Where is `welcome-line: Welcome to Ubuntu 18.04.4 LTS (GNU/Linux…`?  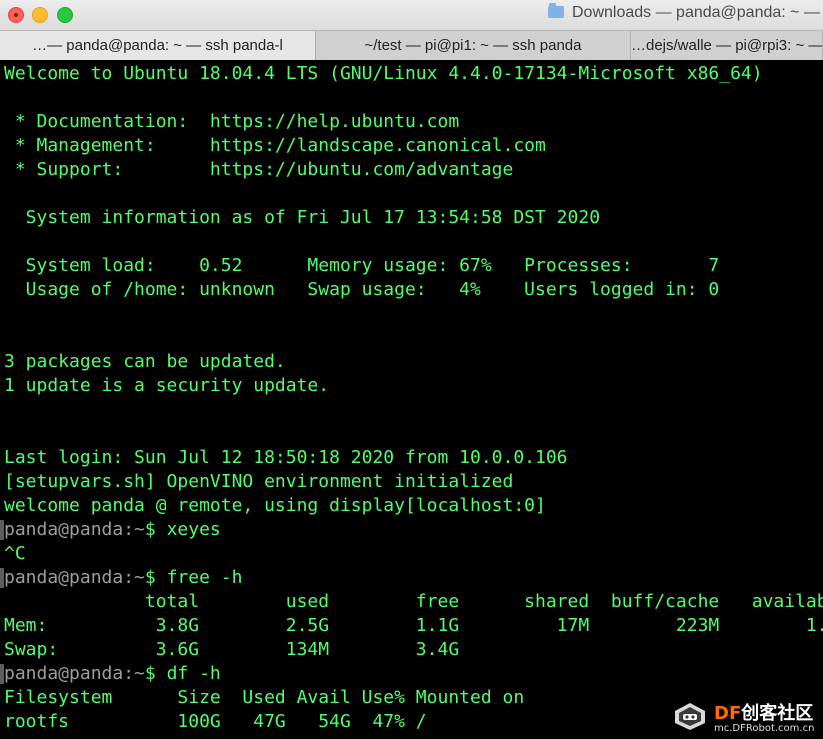
welcome-line: Welcome to Ubuntu 18.04.4 LTS (GNU/Linux… is located at coordinates (383, 73).